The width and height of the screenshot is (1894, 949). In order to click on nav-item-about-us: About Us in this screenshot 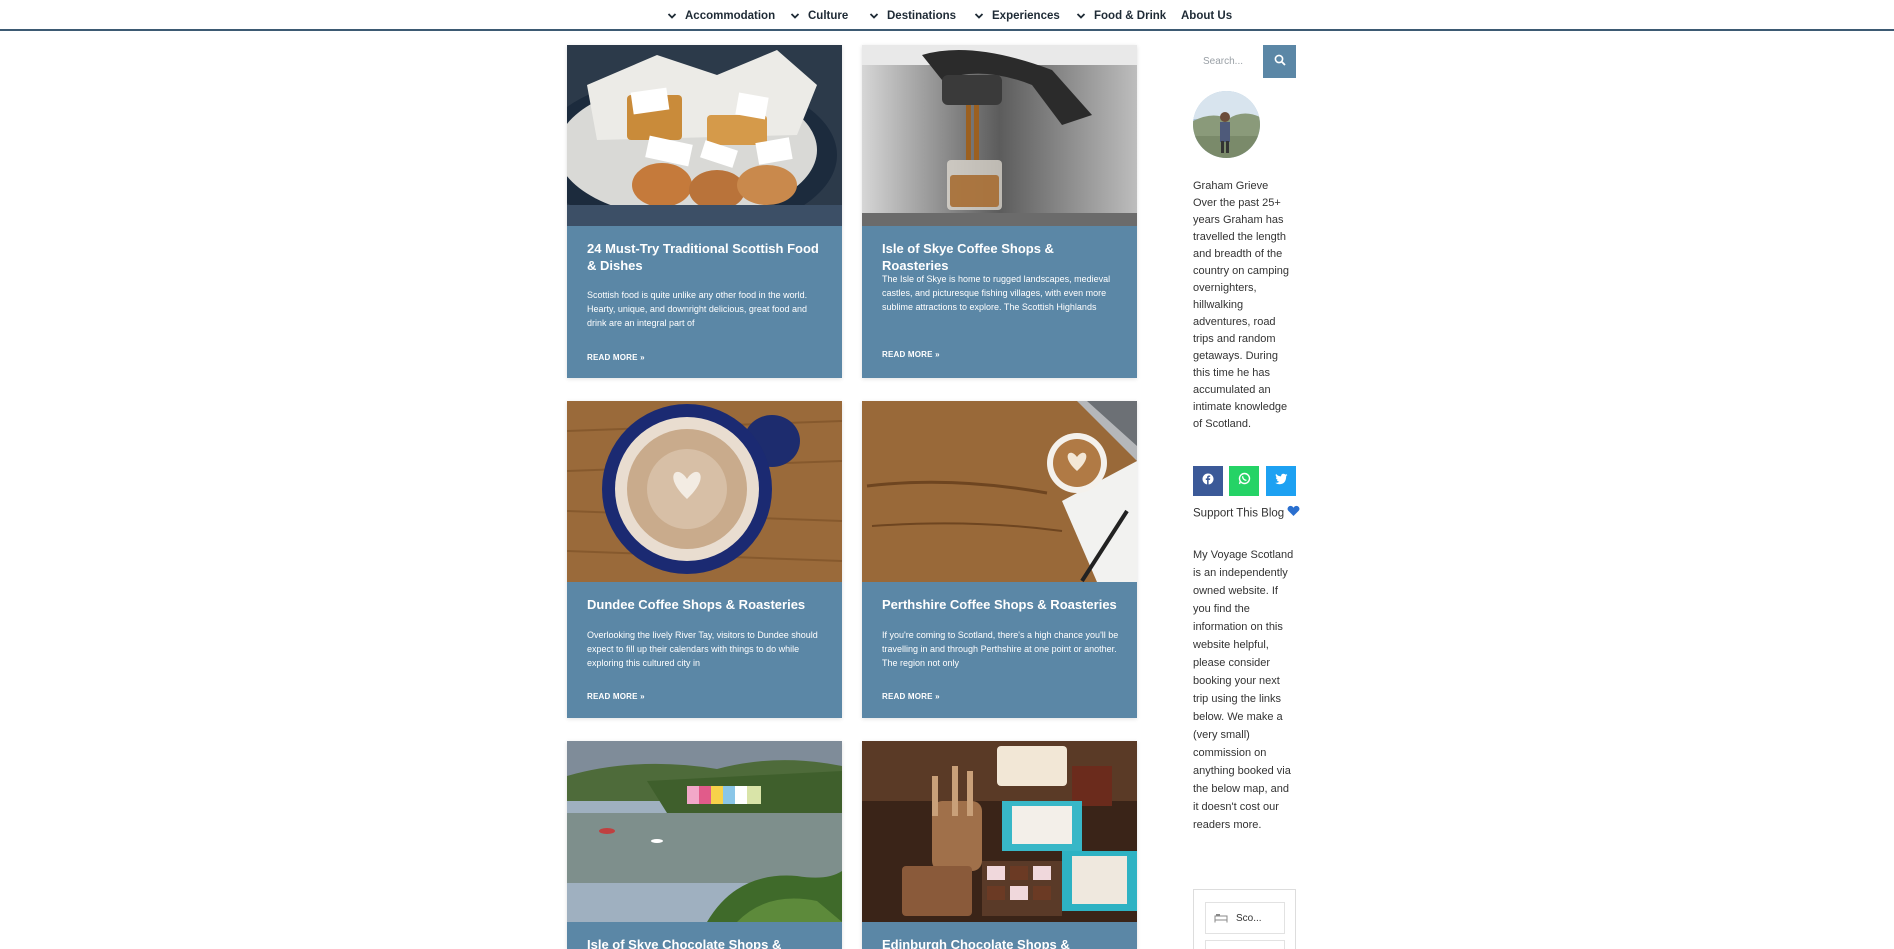, I will do `click(1206, 16)`.